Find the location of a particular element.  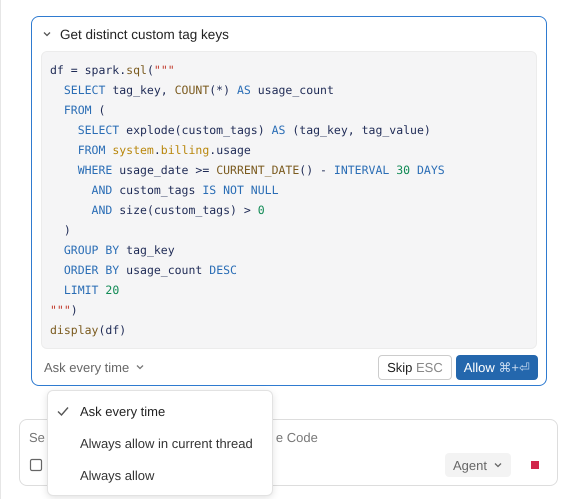

image-icon is located at coordinates (36, 465).